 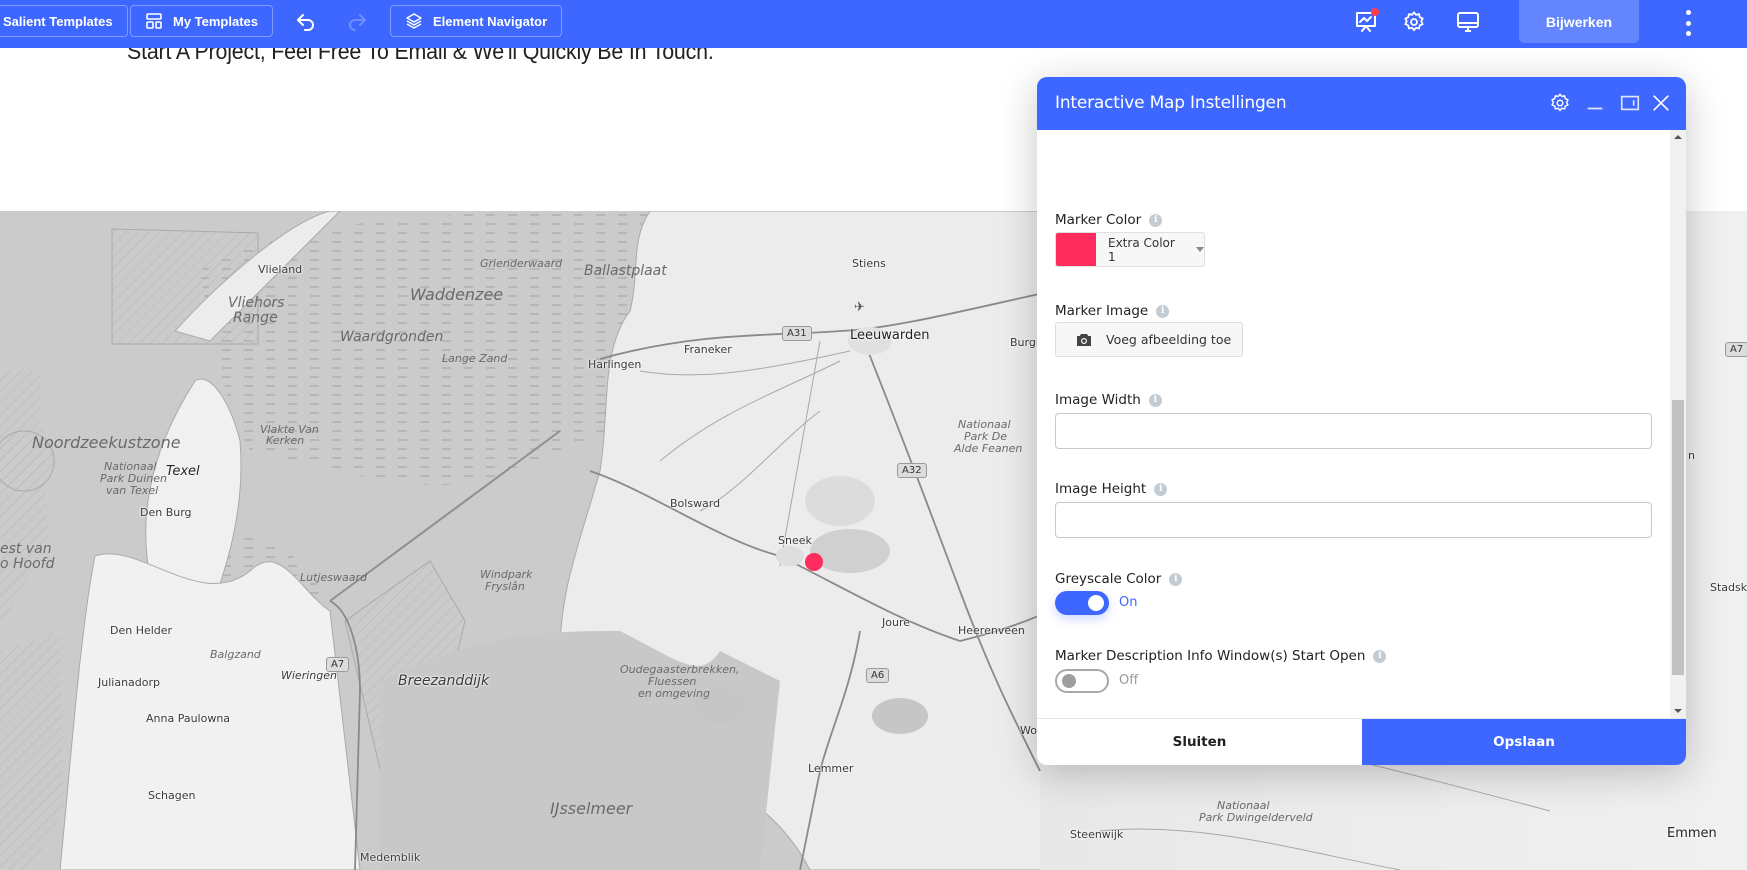 I want to click on map-label: Vliehors, so click(x=256, y=303).